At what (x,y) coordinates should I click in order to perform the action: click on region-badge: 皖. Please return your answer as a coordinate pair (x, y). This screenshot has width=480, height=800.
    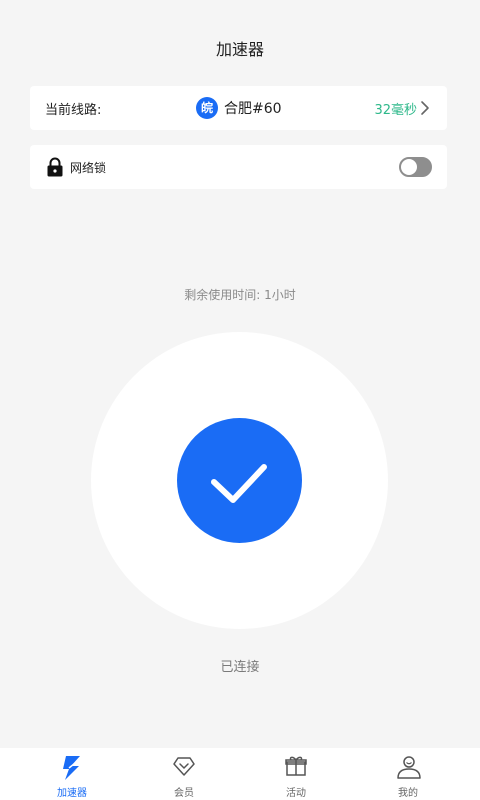
    Looking at the image, I should click on (207, 108).